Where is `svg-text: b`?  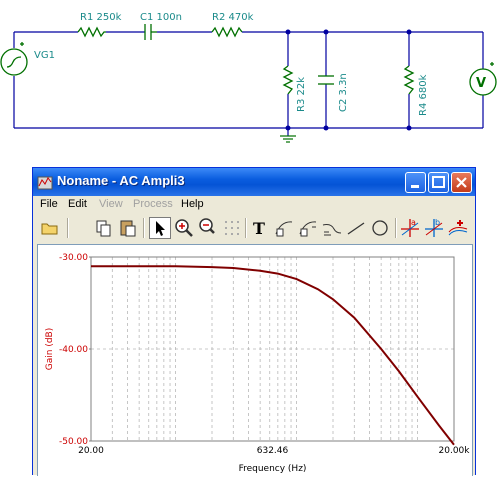 svg-text: b is located at coordinates (437, 222).